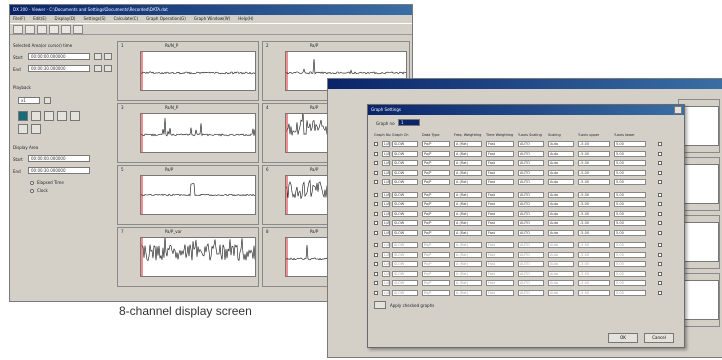 The width and height of the screenshot is (722, 360). I want to click on step-forward-button, so click(36, 129).